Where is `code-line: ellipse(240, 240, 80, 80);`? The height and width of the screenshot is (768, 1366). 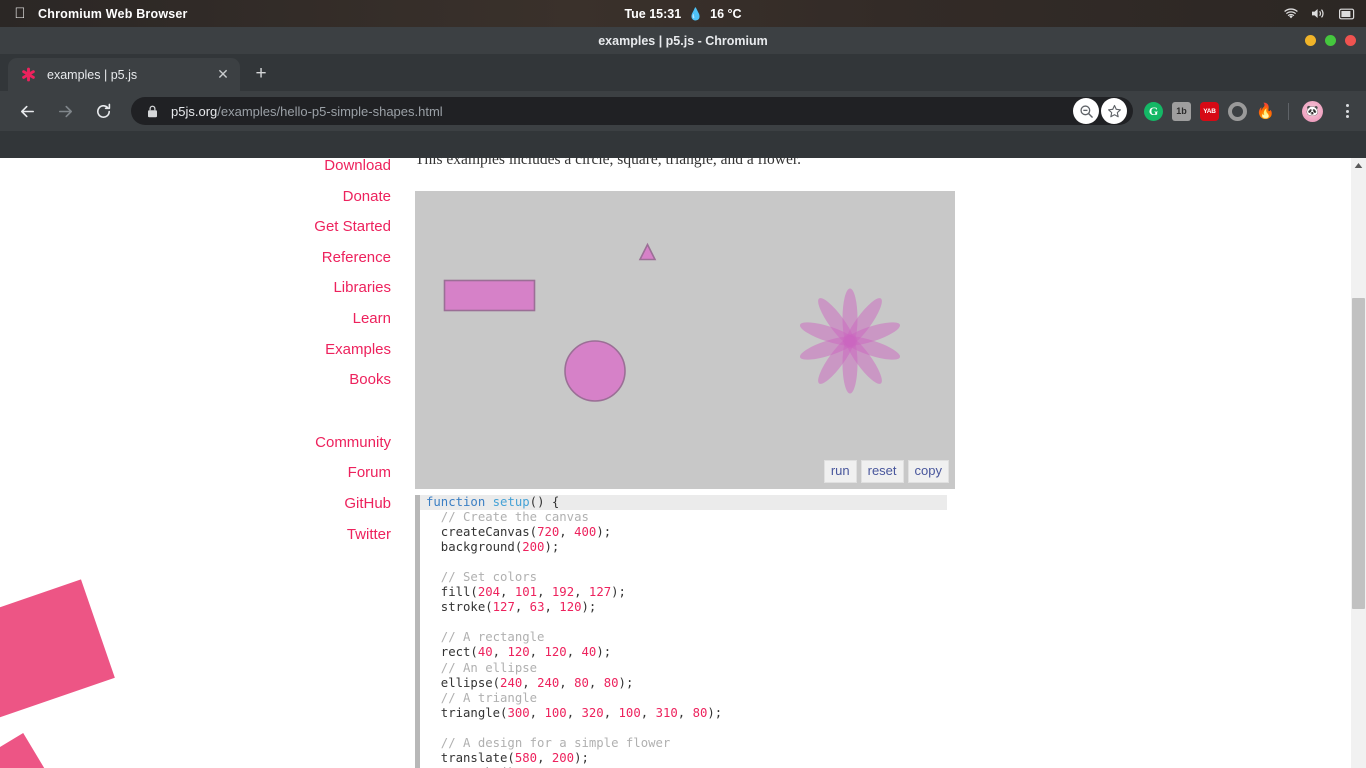
code-line: ellipse(240, 240, 80, 80); is located at coordinates (530, 682).